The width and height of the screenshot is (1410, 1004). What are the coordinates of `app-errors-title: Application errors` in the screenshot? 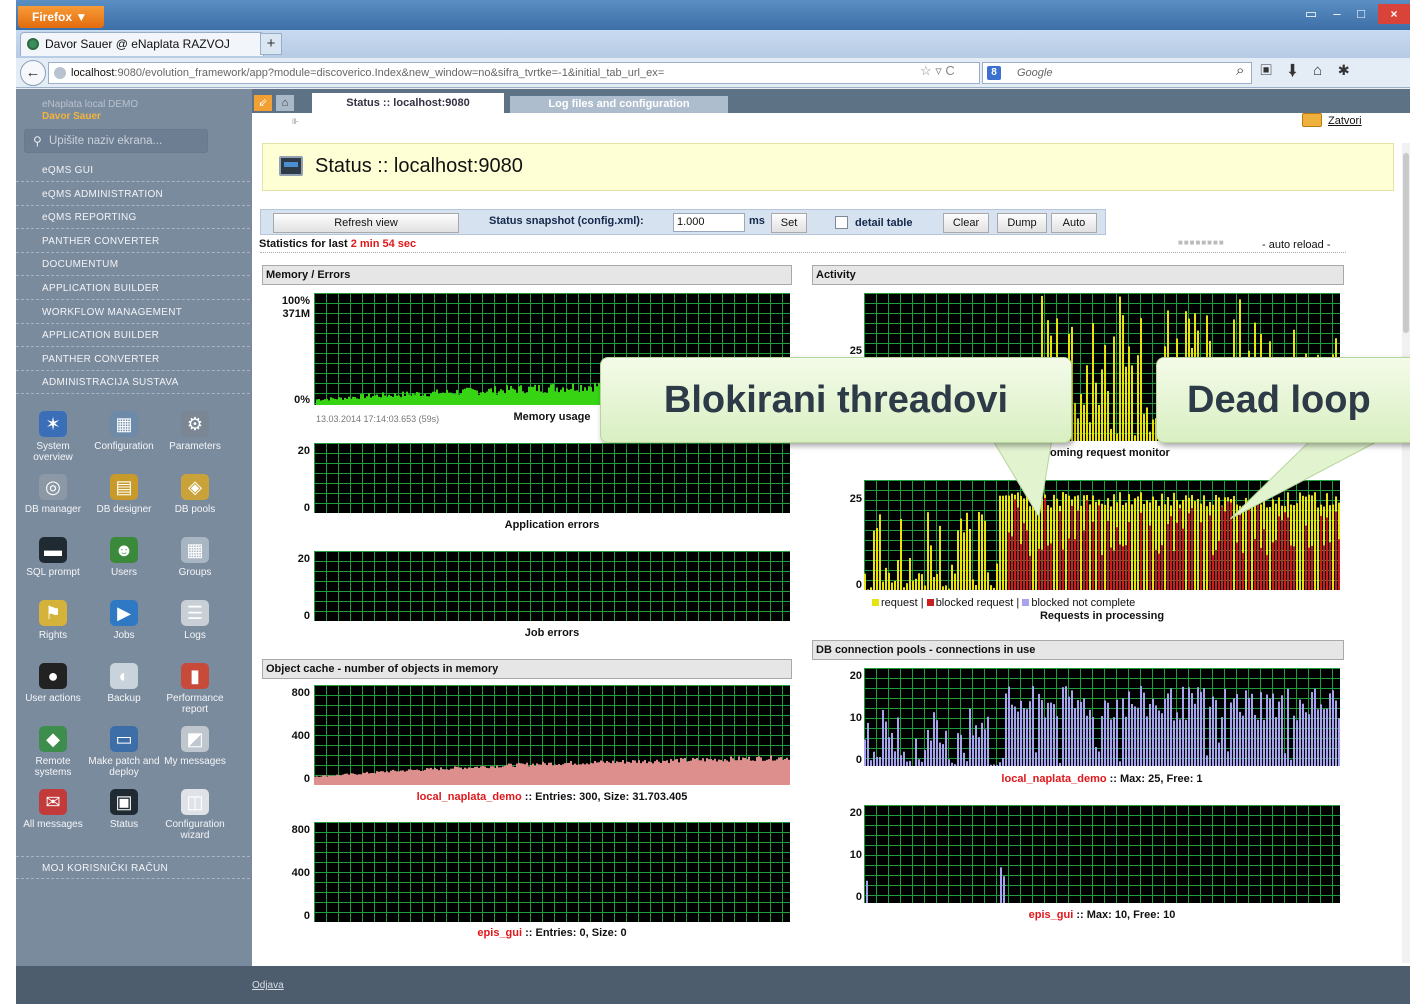 It's located at (552, 525).